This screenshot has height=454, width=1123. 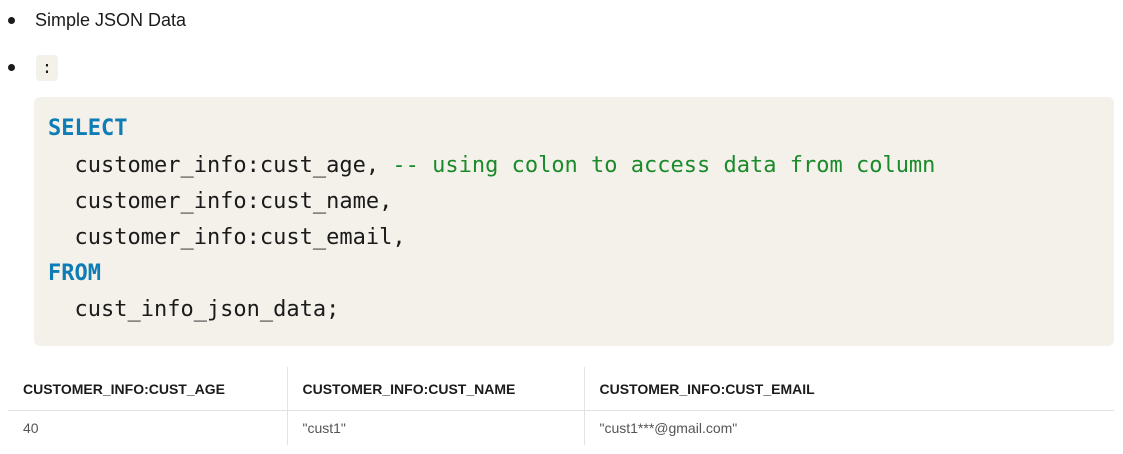 I want to click on code-line-from: FROM, so click(x=74, y=274).